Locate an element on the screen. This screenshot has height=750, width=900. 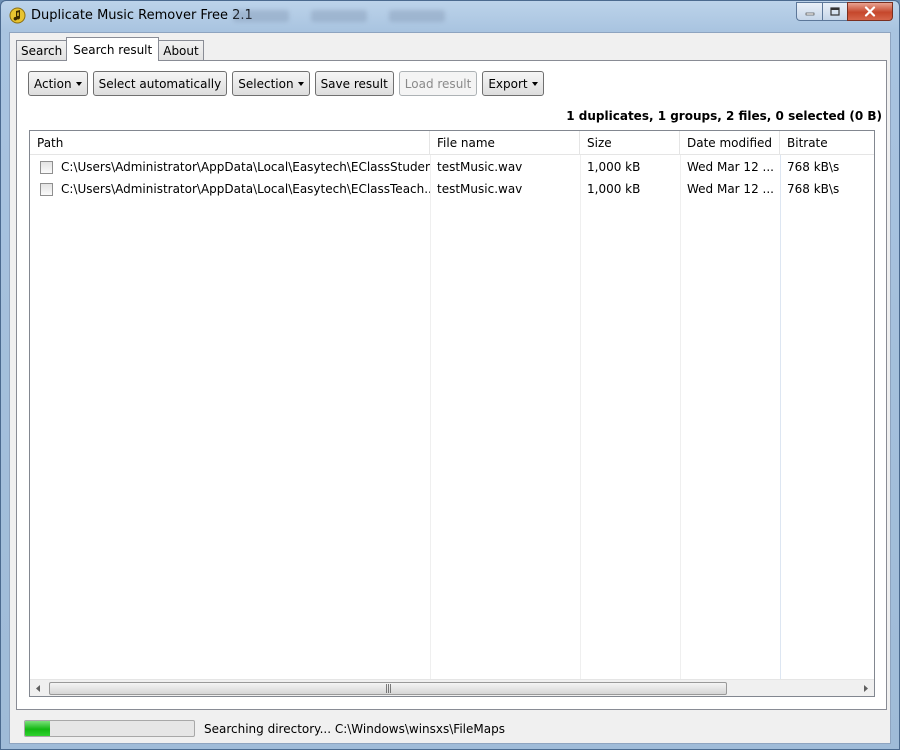
load-result-button: Load result is located at coordinates (438, 83).